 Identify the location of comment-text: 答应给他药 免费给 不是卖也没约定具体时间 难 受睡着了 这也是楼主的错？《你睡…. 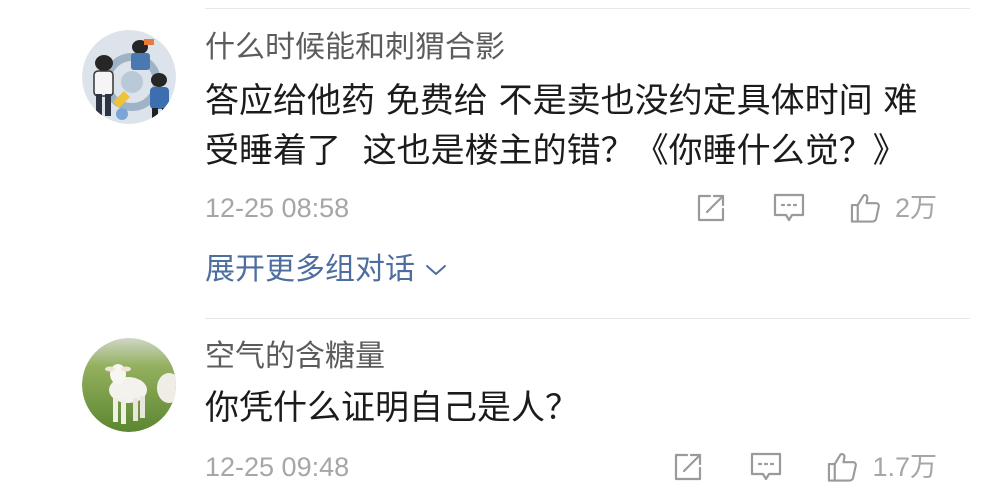
(578, 126).